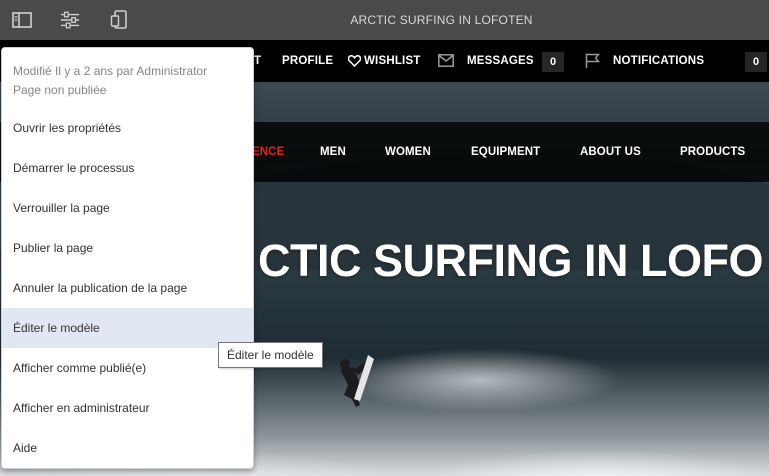 The height and width of the screenshot is (476, 769). I want to click on nav-item-men: MEN, so click(333, 152).